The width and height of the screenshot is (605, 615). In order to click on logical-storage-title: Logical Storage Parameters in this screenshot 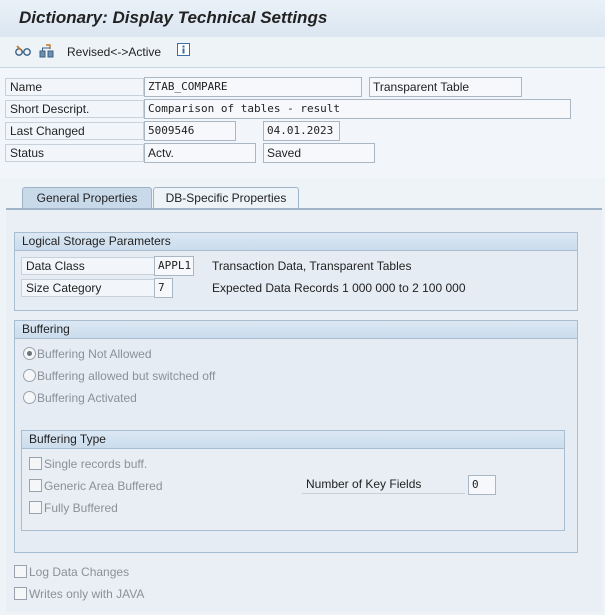, I will do `click(296, 242)`.